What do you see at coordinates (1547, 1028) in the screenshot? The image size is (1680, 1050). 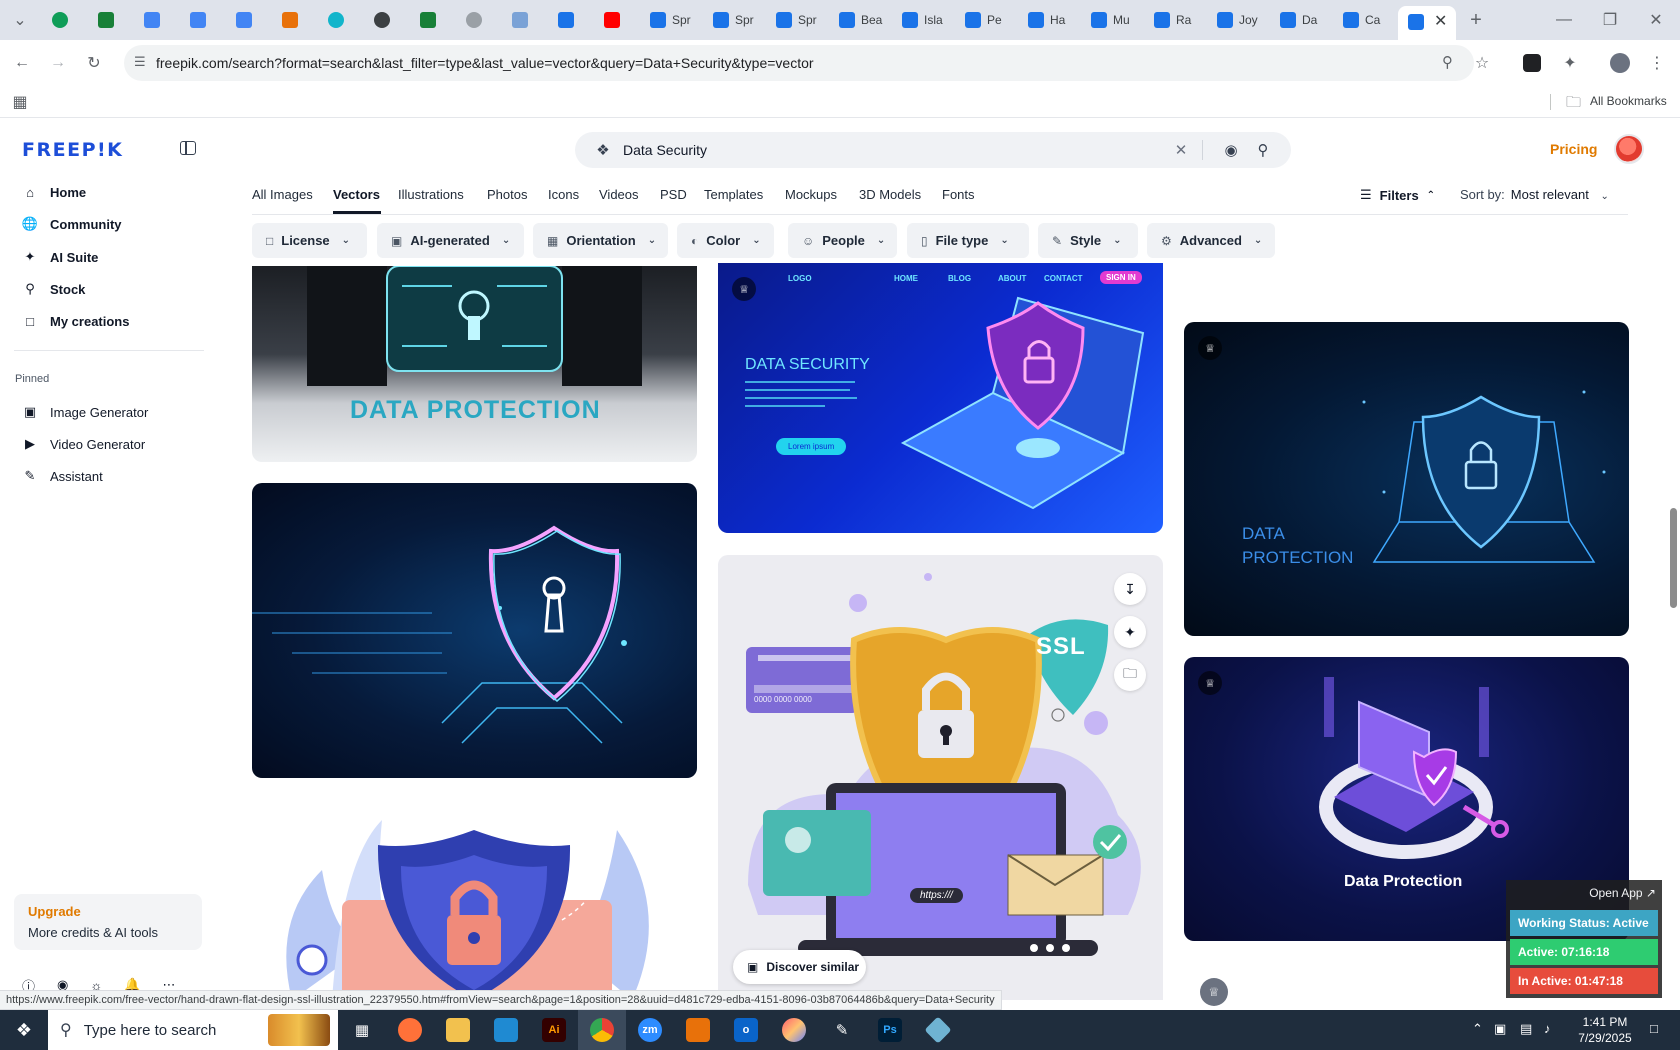 I see `volume-icon: ♪` at bounding box center [1547, 1028].